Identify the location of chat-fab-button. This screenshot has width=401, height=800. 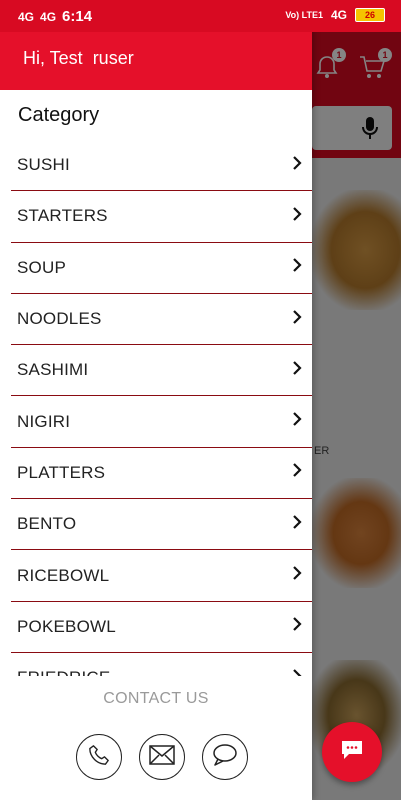
(352, 752).